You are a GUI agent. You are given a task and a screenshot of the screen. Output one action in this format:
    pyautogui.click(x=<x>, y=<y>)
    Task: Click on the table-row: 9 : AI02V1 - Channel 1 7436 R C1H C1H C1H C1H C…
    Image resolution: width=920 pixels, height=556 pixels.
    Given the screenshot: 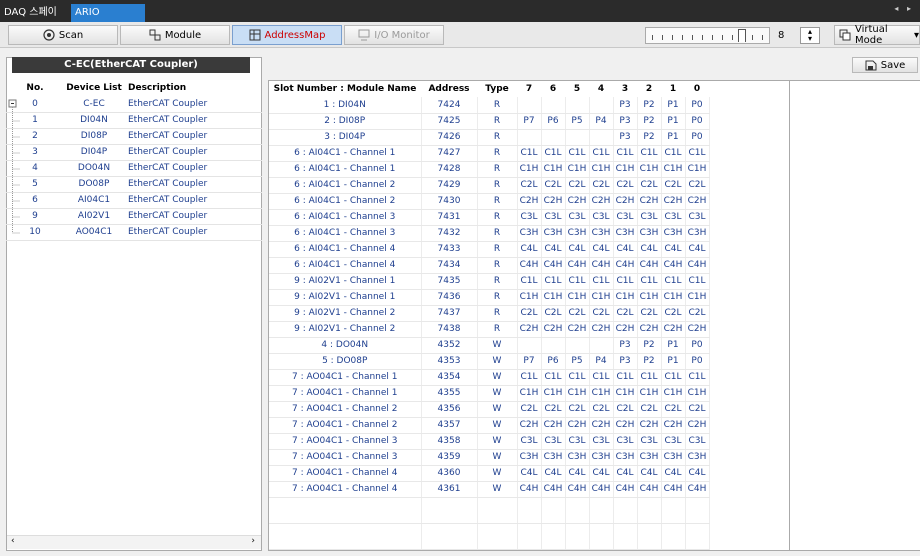 What is the action you would take?
    pyautogui.click(x=489, y=297)
    